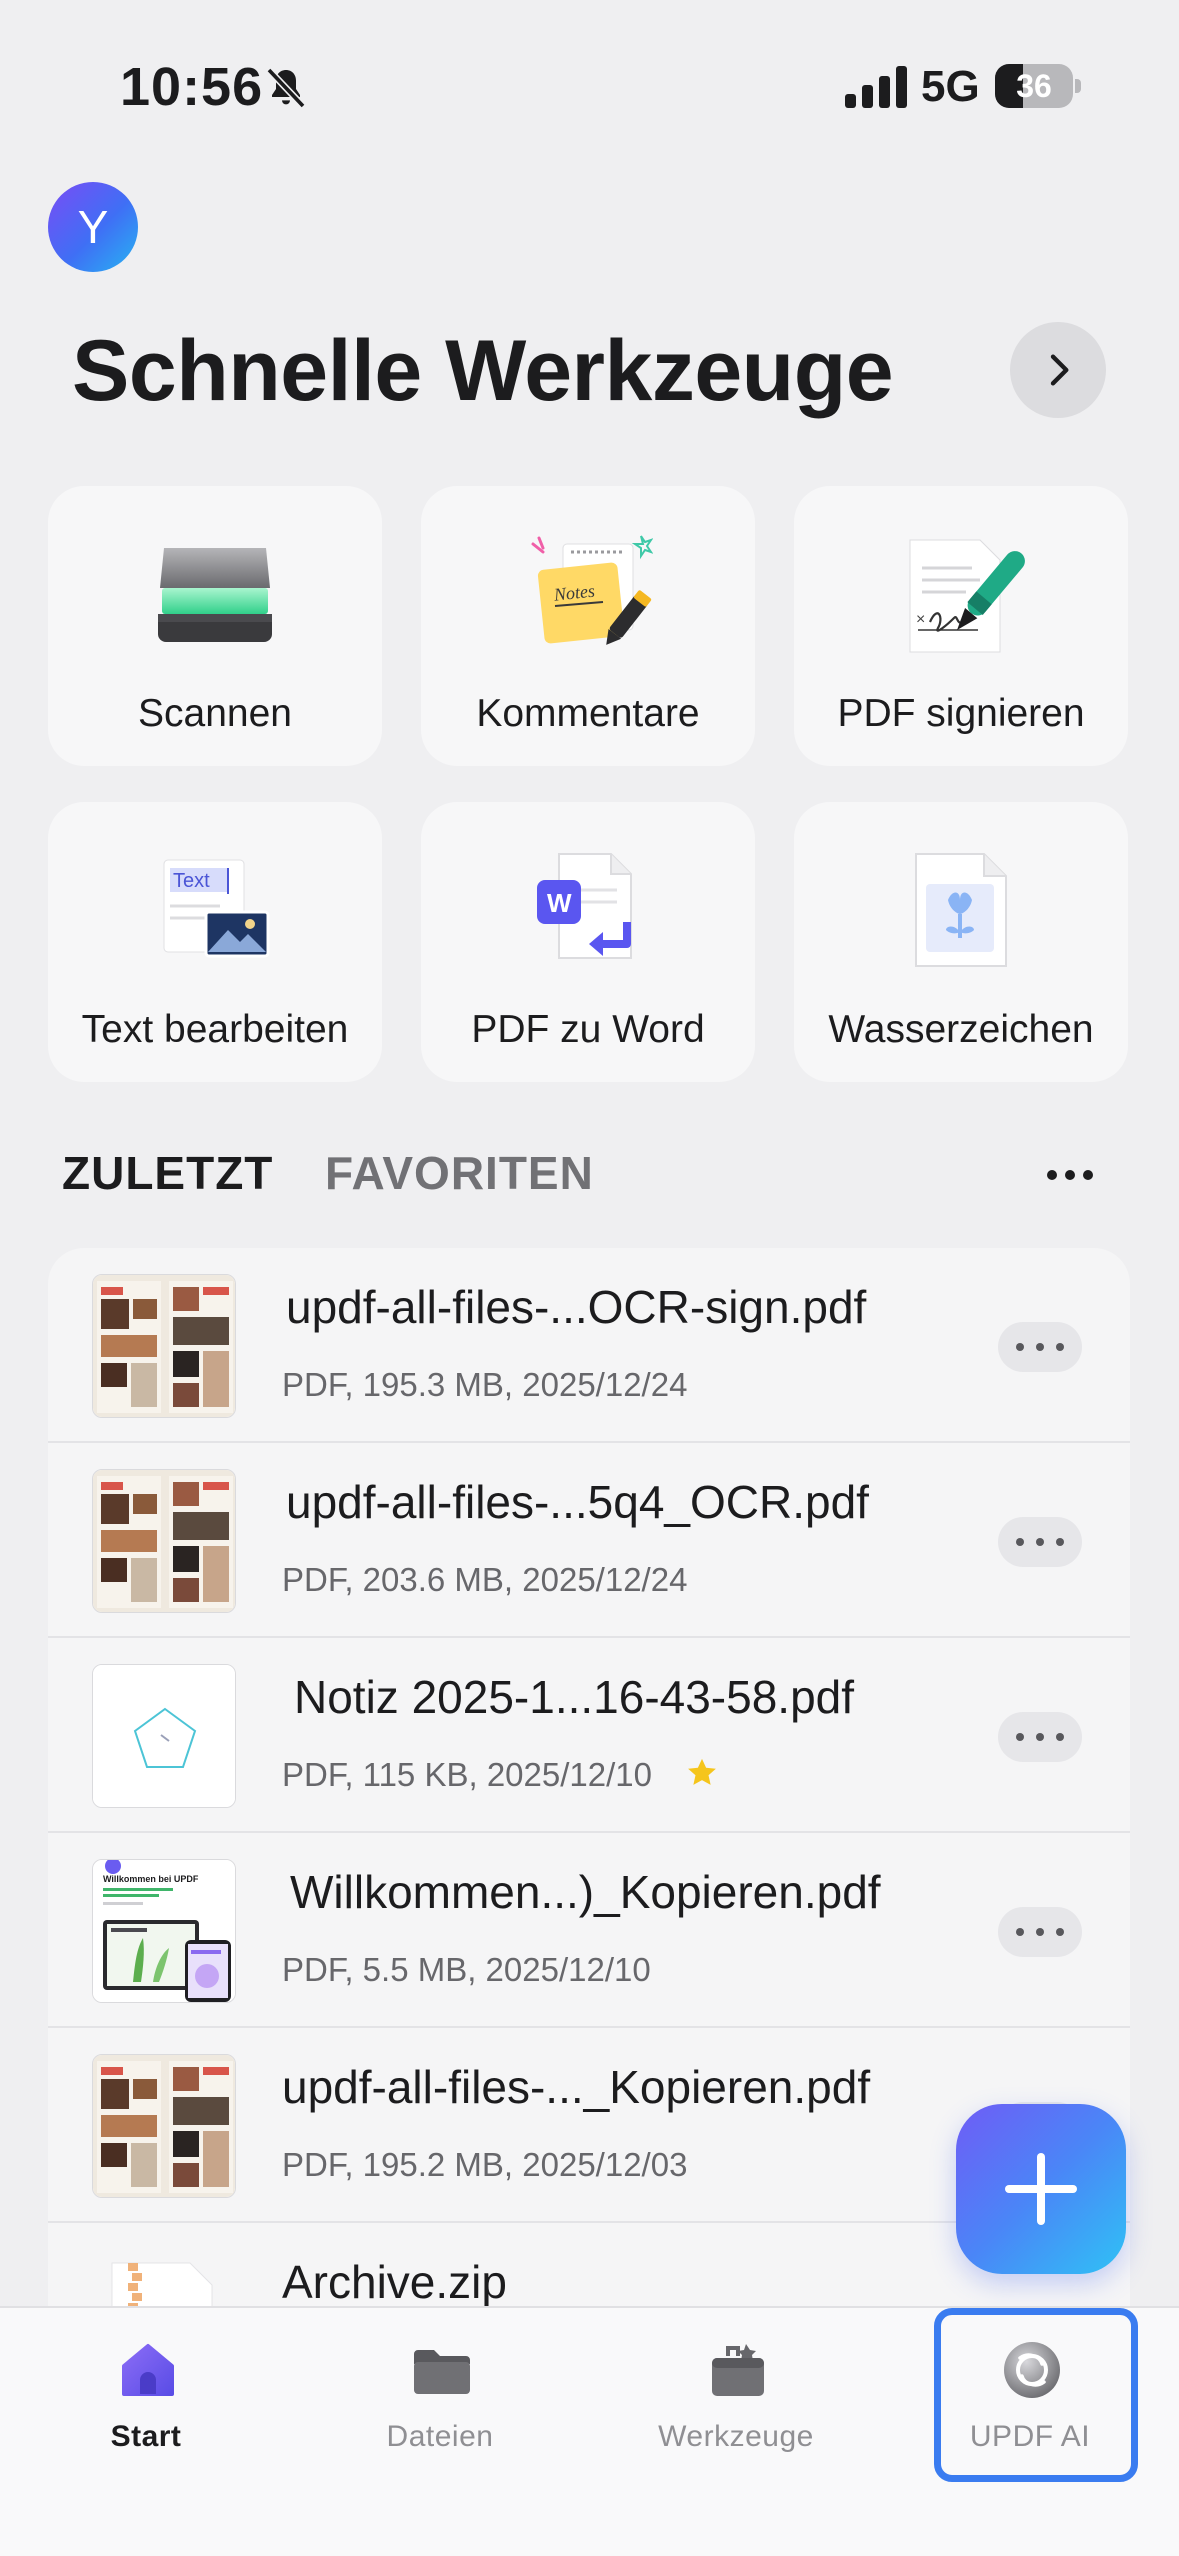 This screenshot has width=1179, height=2556. Describe the element at coordinates (216, 908) in the screenshot. I see `edit-text-icon: Text` at that location.